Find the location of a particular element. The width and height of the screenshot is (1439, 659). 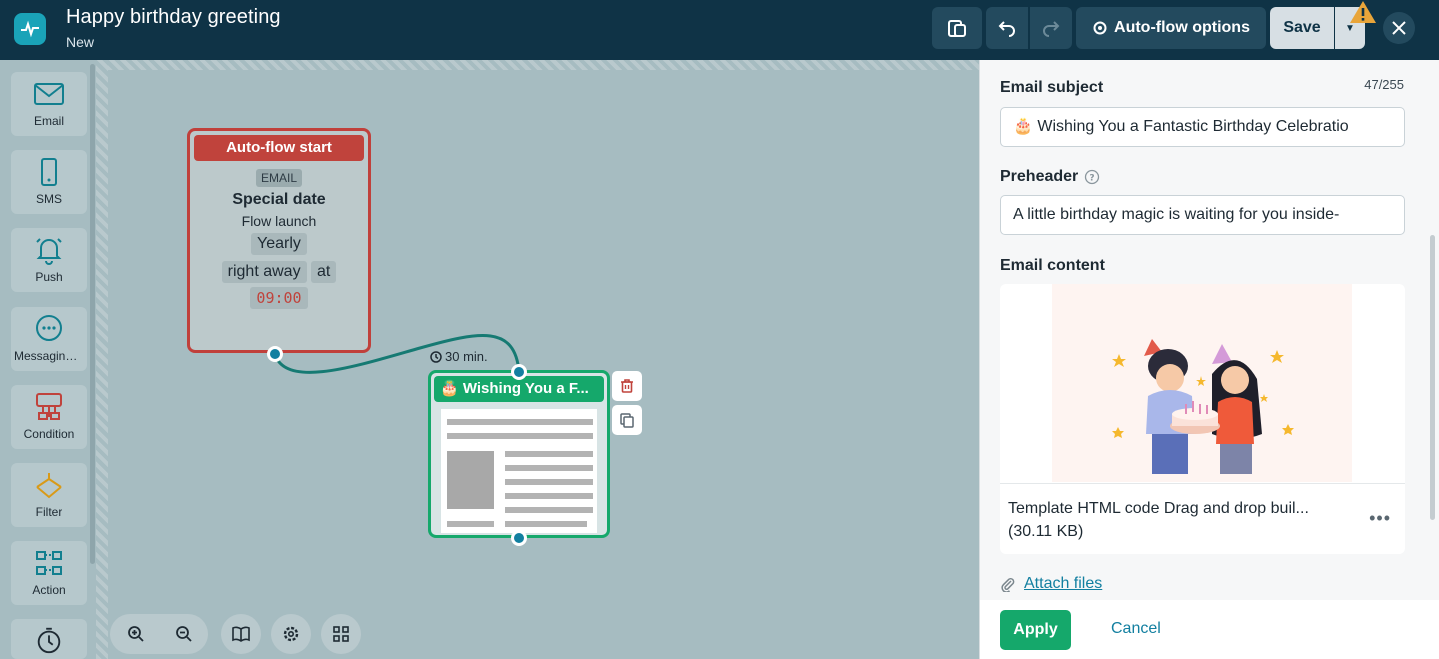

palette-item-label: SMS is located at coordinates (48, 199).